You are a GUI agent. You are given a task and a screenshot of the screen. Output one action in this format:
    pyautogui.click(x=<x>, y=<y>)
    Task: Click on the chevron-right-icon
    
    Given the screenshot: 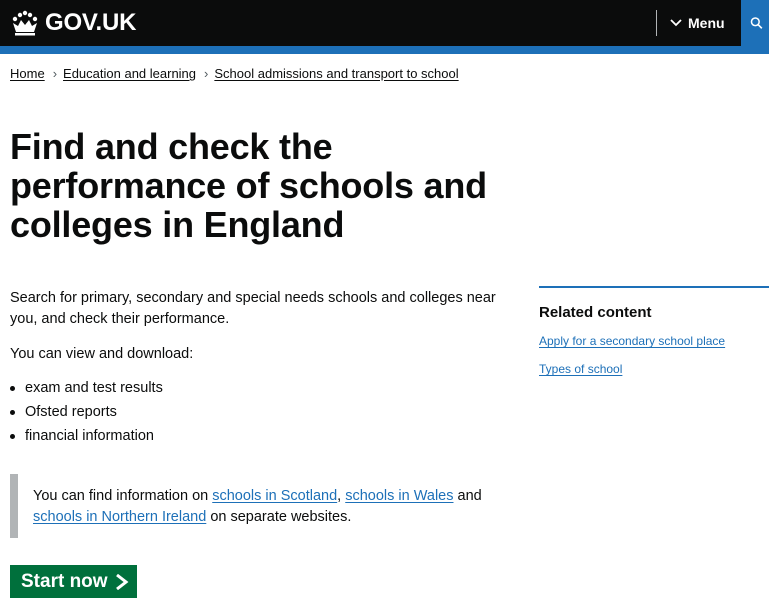 What is the action you would take?
    pyautogui.click(x=122, y=581)
    